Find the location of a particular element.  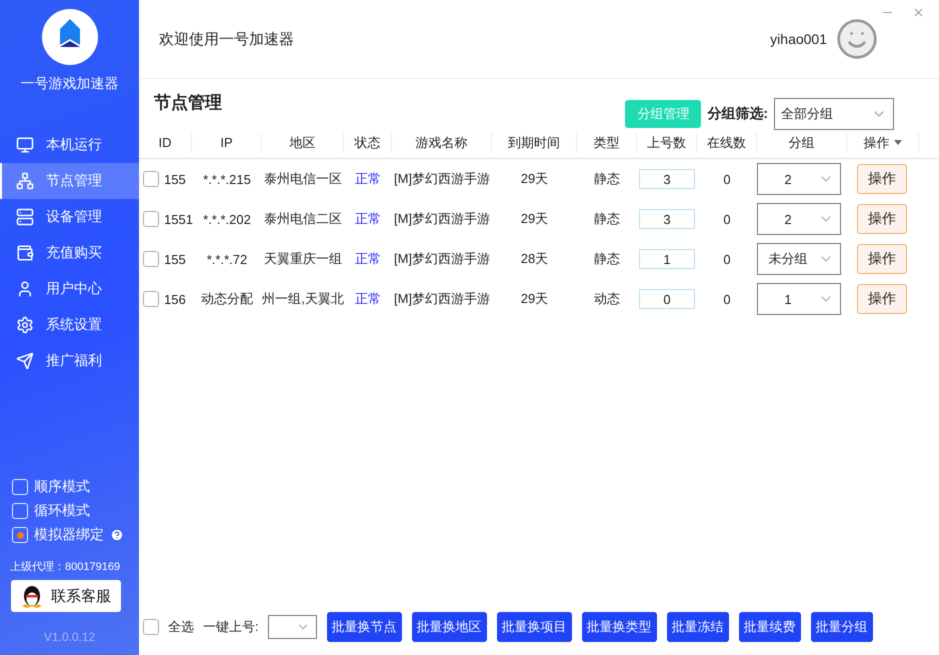

table-cell-text: 动态 is located at coordinates (607, 299).